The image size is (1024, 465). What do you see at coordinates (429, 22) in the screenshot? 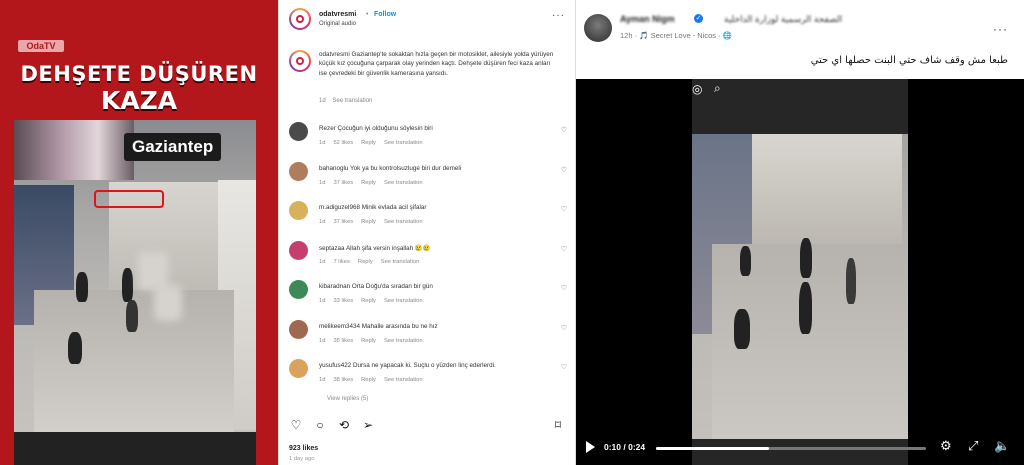
I see `post-header: odatvresmi • Follow Original audio ···` at bounding box center [429, 22].